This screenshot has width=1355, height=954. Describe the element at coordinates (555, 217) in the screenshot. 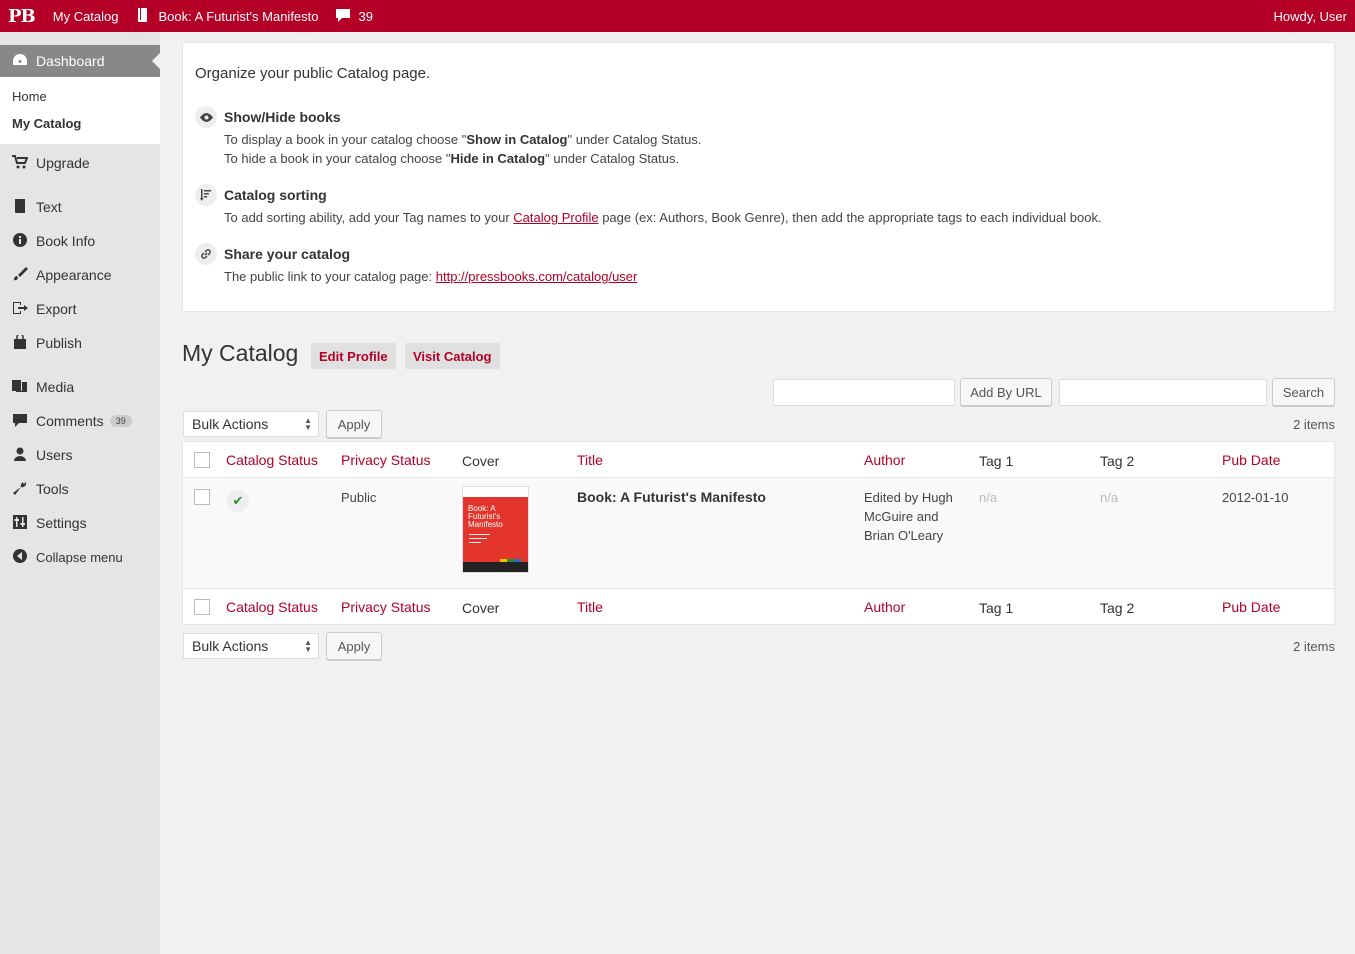

I see `catalog-profile-link: Catalog Profile` at that location.